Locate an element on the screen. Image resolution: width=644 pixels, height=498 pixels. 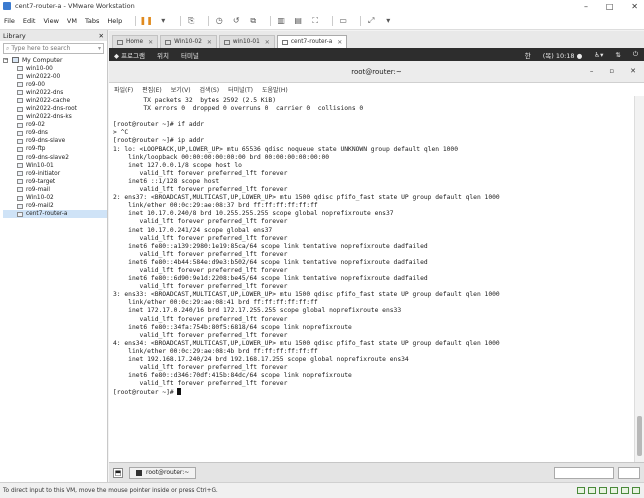
accessibility-icon: ♿▾ is located at coordinates (598, 55).